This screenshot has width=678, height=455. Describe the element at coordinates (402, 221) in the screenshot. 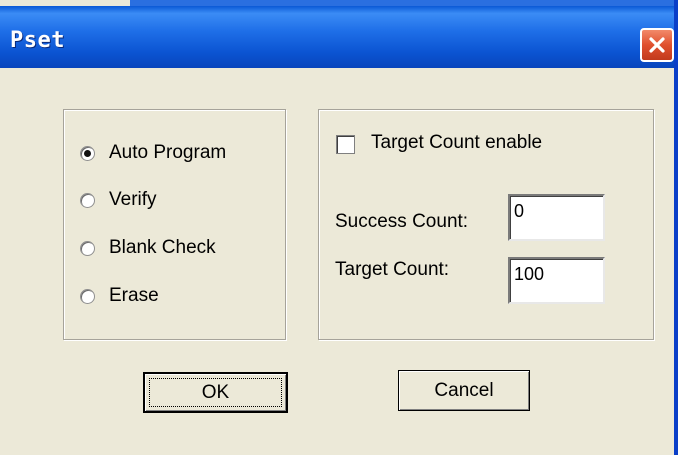

I see `success-count-label: Success Count:` at that location.